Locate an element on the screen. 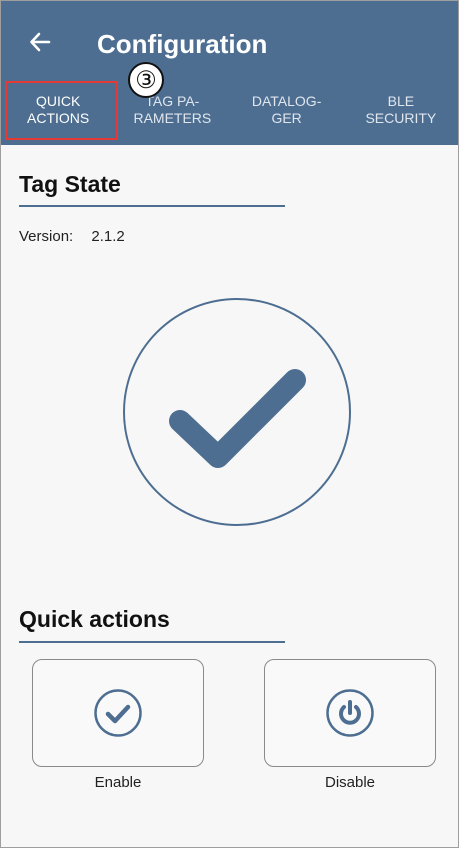 The width and height of the screenshot is (459, 848). tab-label: BLE SECURITY is located at coordinates (401, 109).